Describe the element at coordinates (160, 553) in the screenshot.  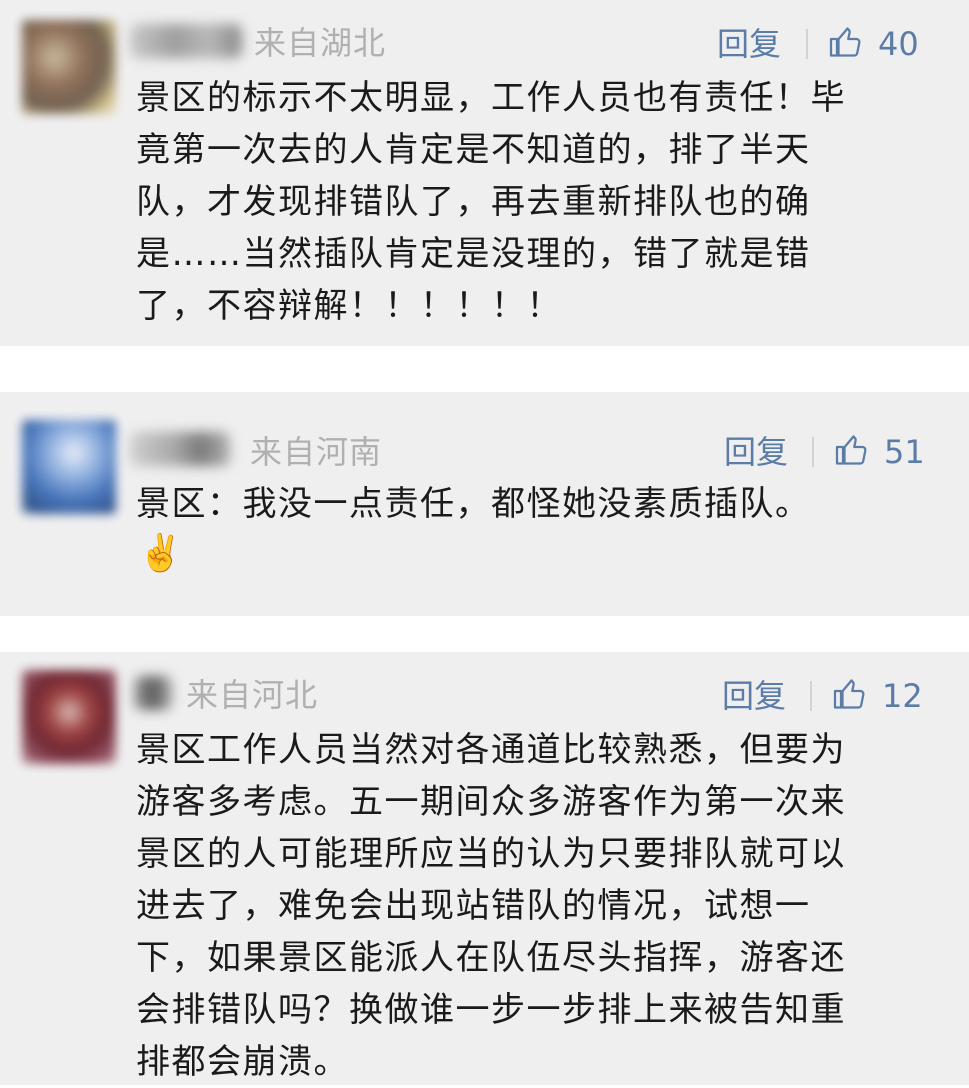
I see `victory-hand-emoji: ✌️` at that location.